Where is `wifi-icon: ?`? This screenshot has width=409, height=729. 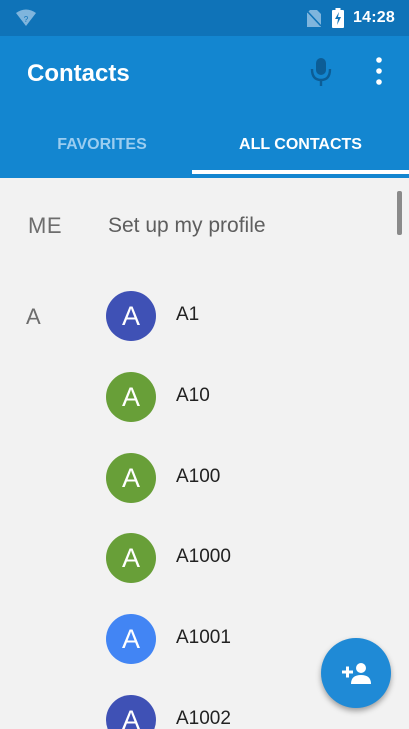 wifi-icon: ? is located at coordinates (26, 17).